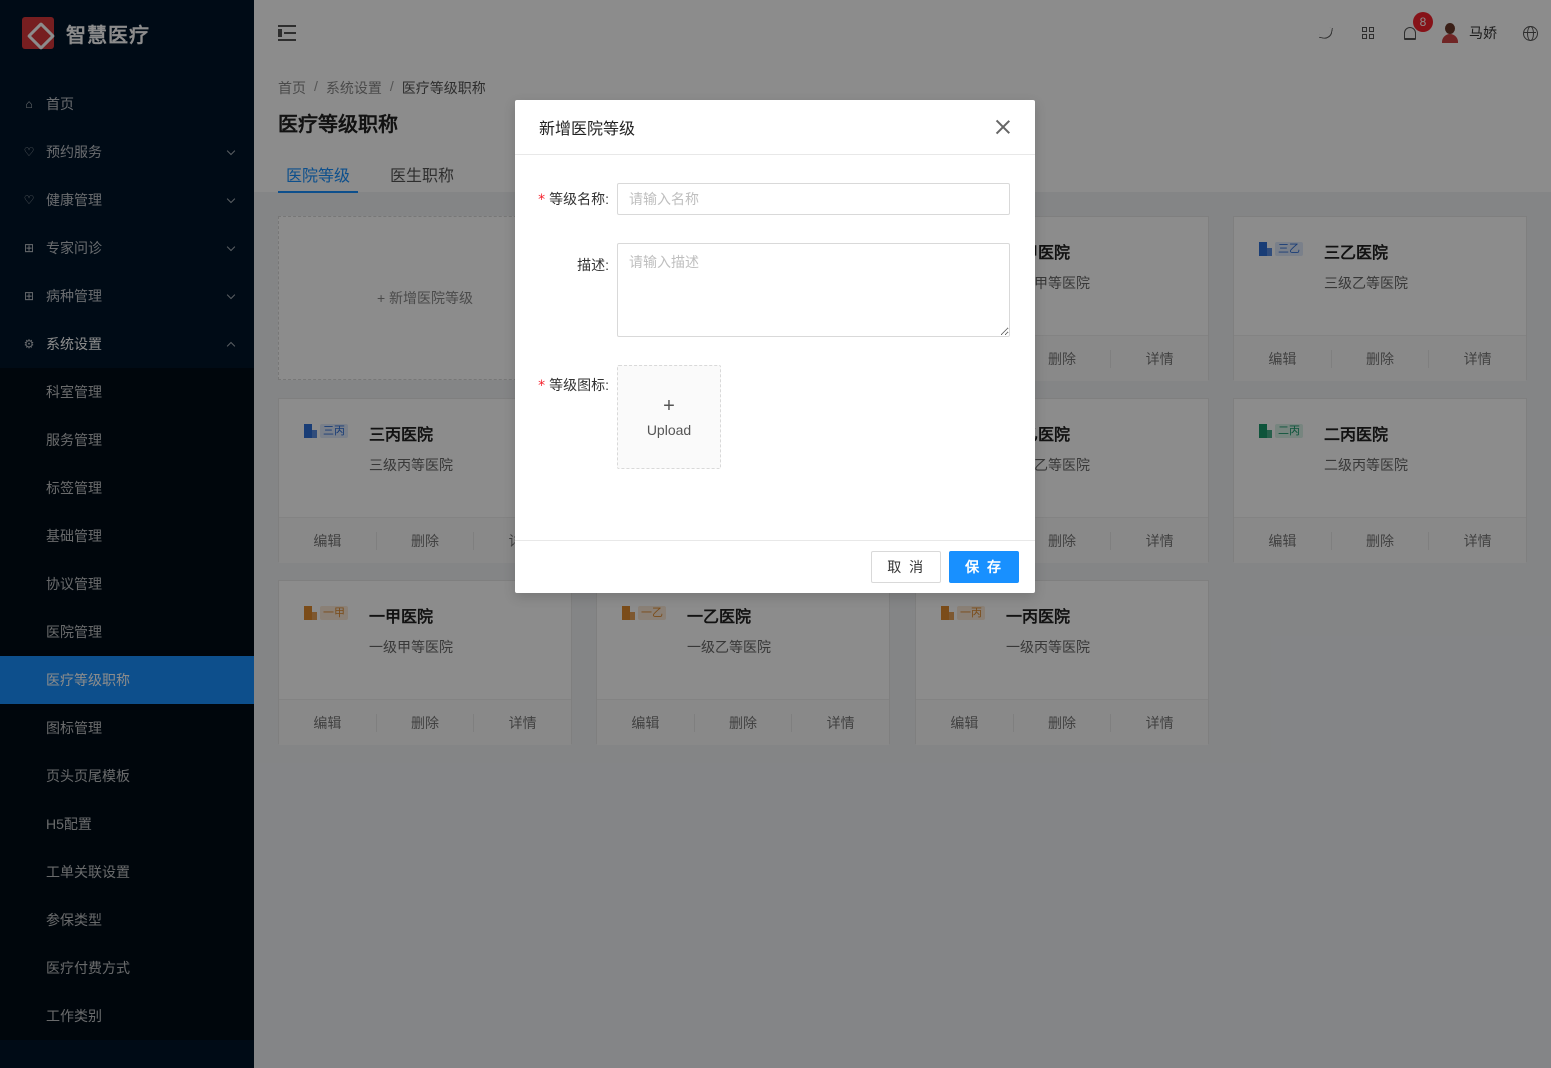  Describe the element at coordinates (775, 566) in the screenshot. I see `modal-footer: 取 消 保 存` at that location.